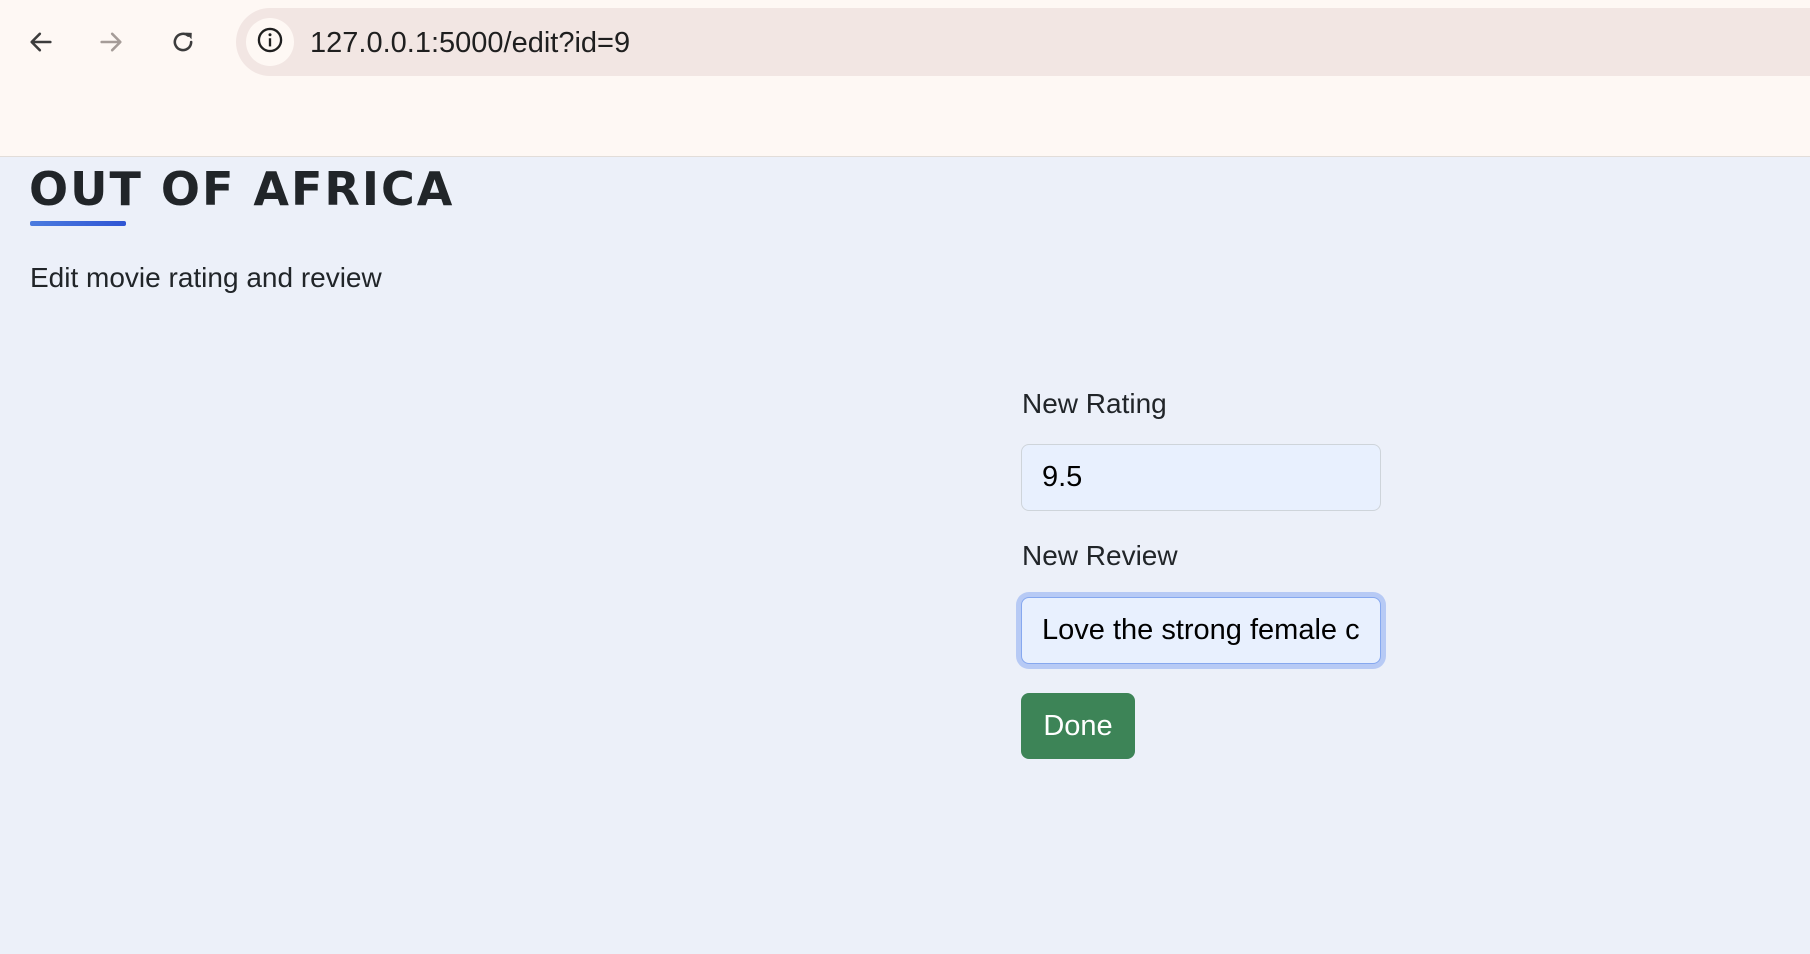 The width and height of the screenshot is (1810, 954). I want to click on info-circle-icon, so click(270, 42).